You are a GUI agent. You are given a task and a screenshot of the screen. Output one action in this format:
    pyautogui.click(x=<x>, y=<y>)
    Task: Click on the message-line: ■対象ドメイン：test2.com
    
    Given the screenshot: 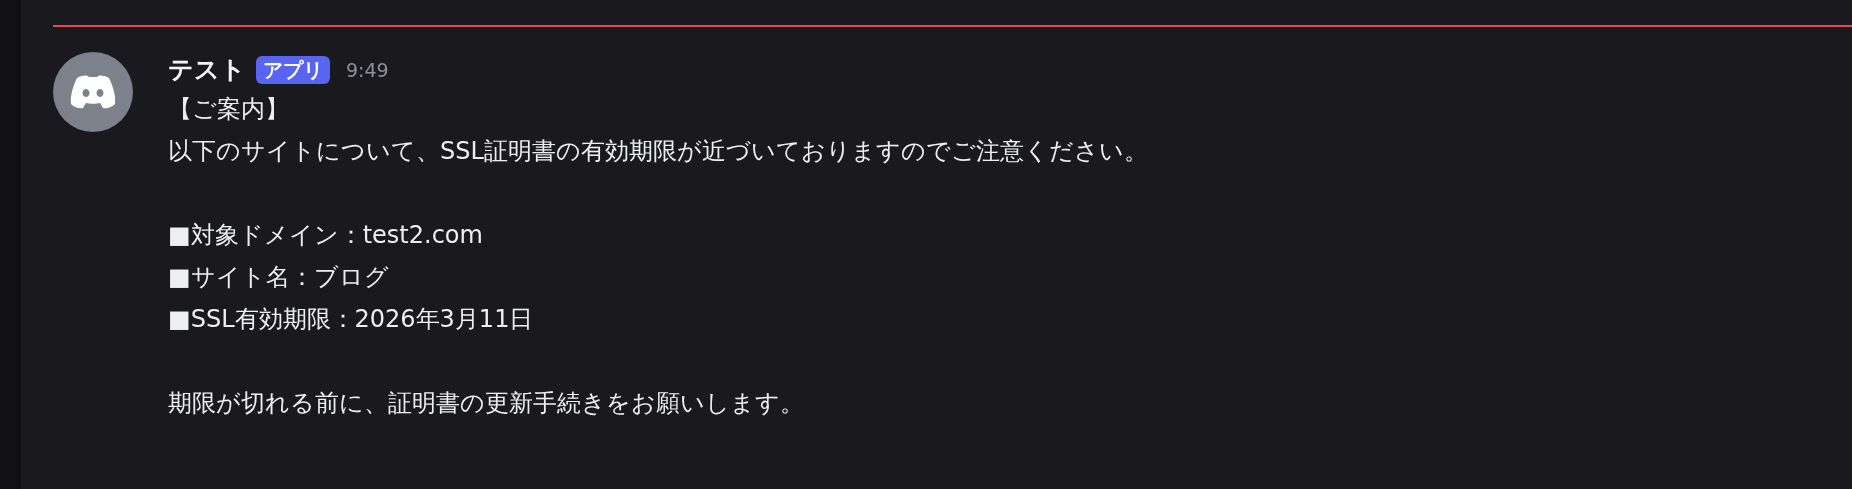 What is the action you would take?
    pyautogui.click(x=326, y=235)
    